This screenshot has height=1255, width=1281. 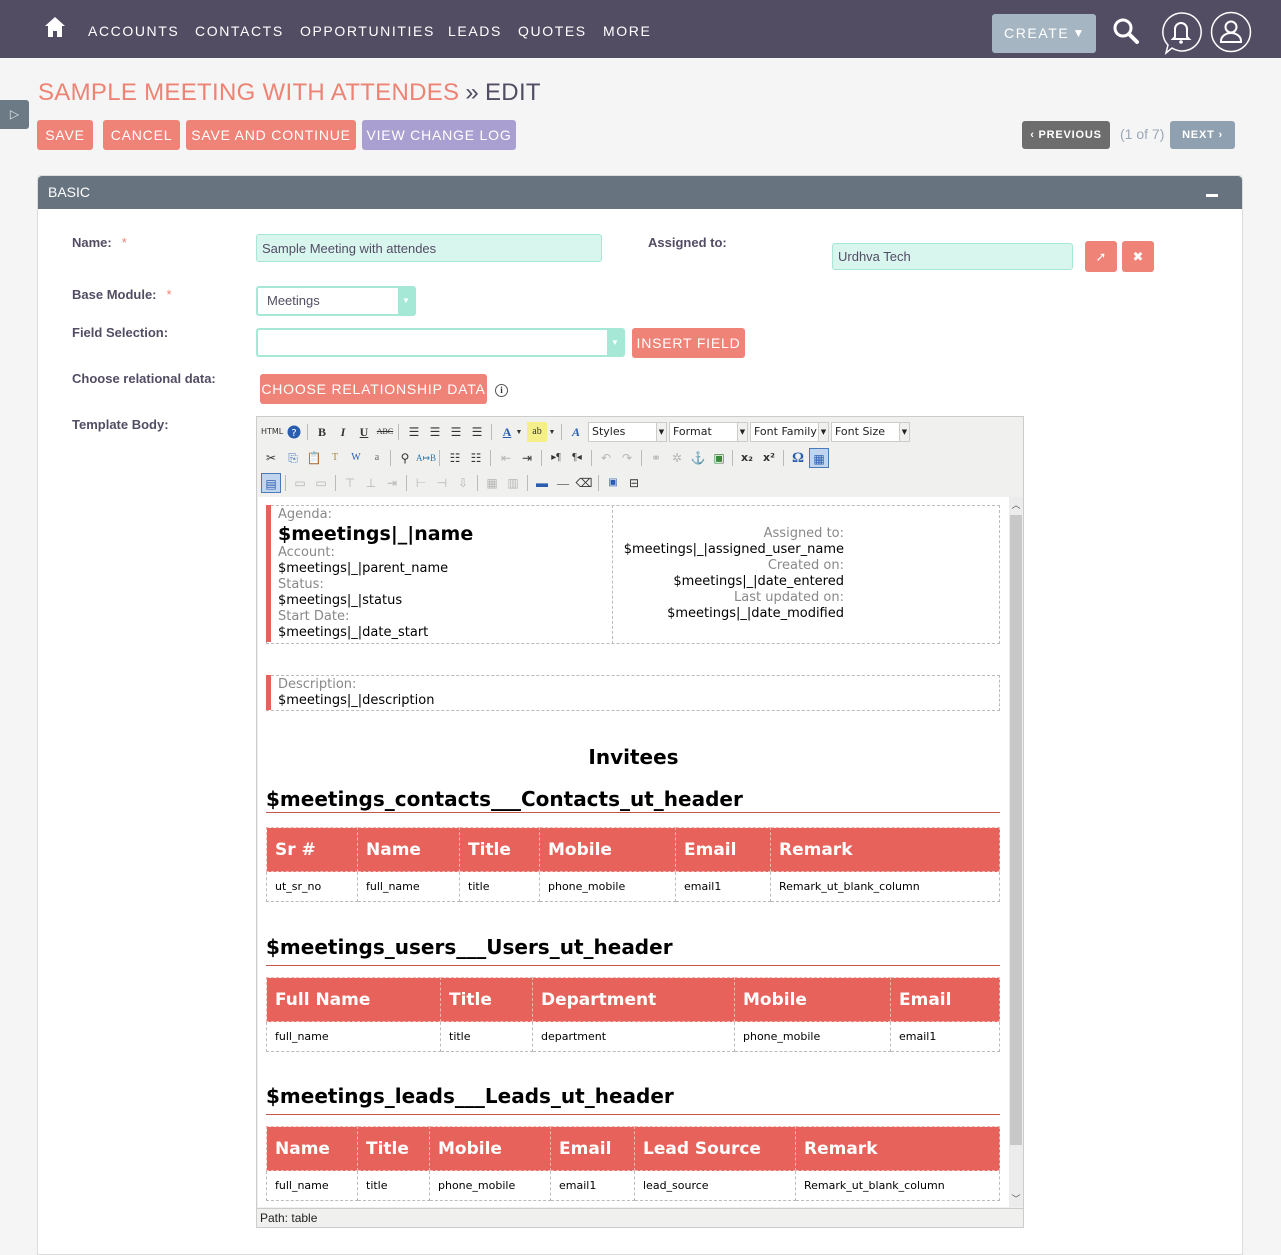 What do you see at coordinates (537, 432) in the screenshot?
I see `highlight-color-icon: ab` at bounding box center [537, 432].